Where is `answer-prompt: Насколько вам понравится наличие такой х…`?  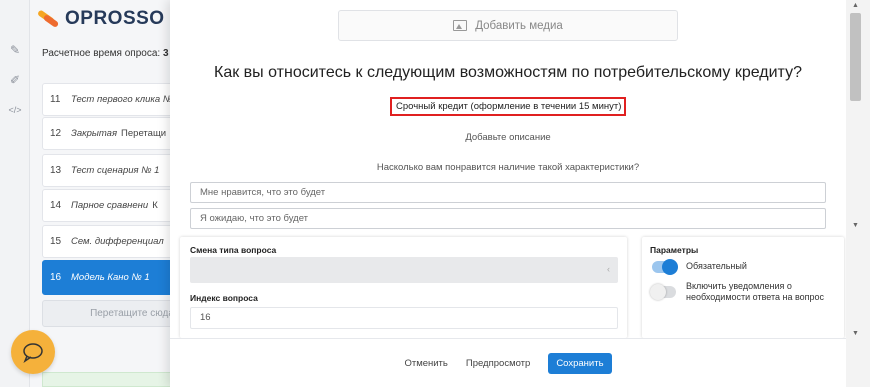
answer-prompt: Насколько вам понравится наличие такой х… is located at coordinates (508, 167).